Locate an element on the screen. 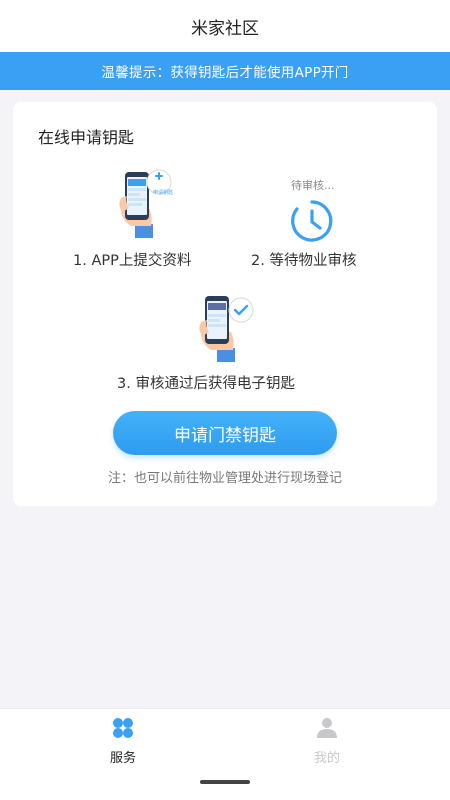 This screenshot has height=800, width=450. notice-banner: 温馨提示：获得钥匙后才能使用APP开门 is located at coordinates (225, 71).